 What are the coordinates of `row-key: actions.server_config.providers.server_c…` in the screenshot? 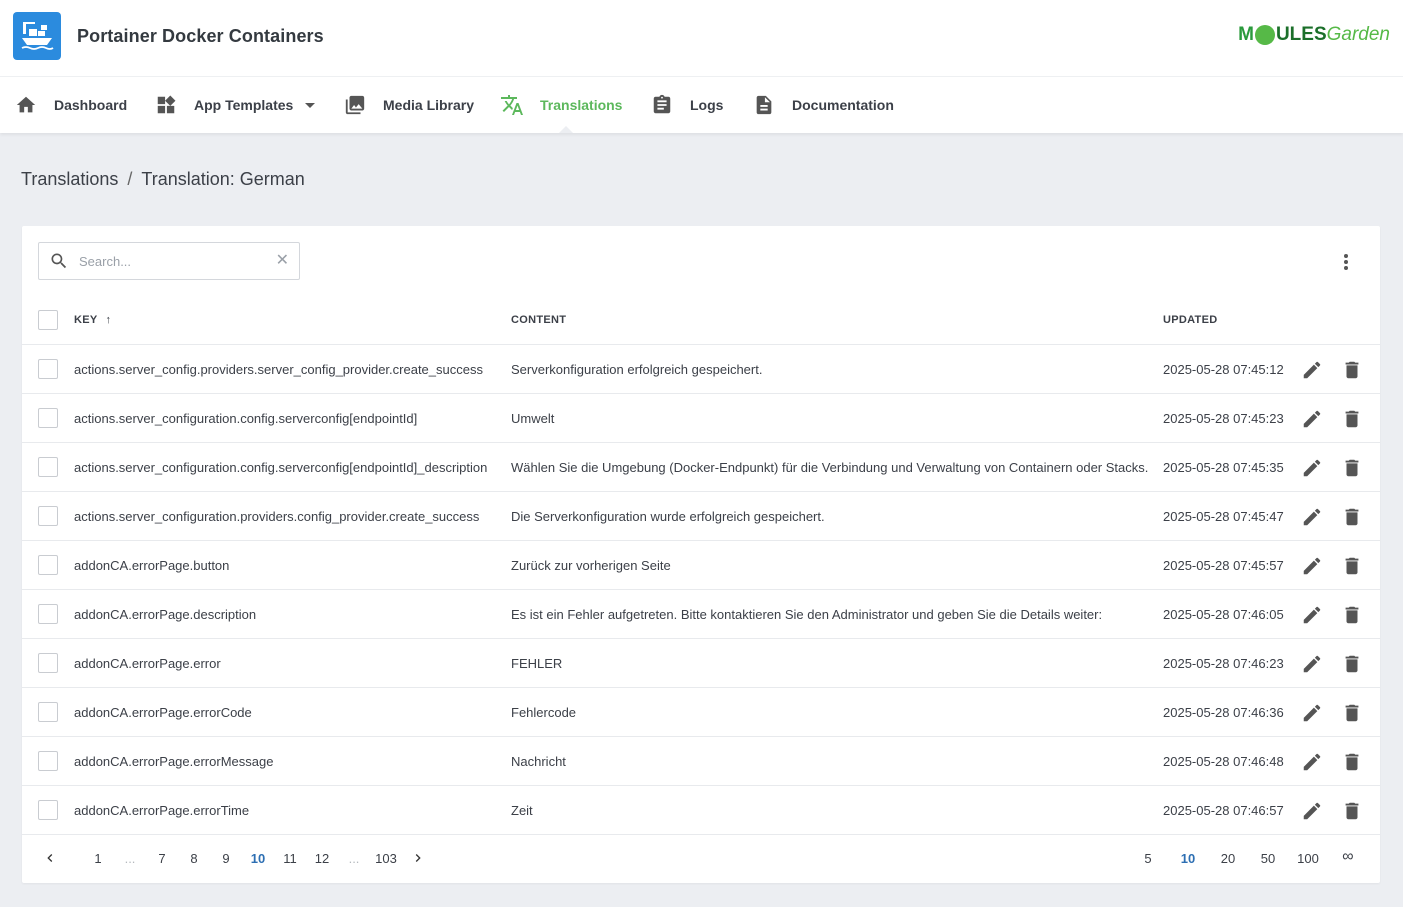 It's located at (278, 369).